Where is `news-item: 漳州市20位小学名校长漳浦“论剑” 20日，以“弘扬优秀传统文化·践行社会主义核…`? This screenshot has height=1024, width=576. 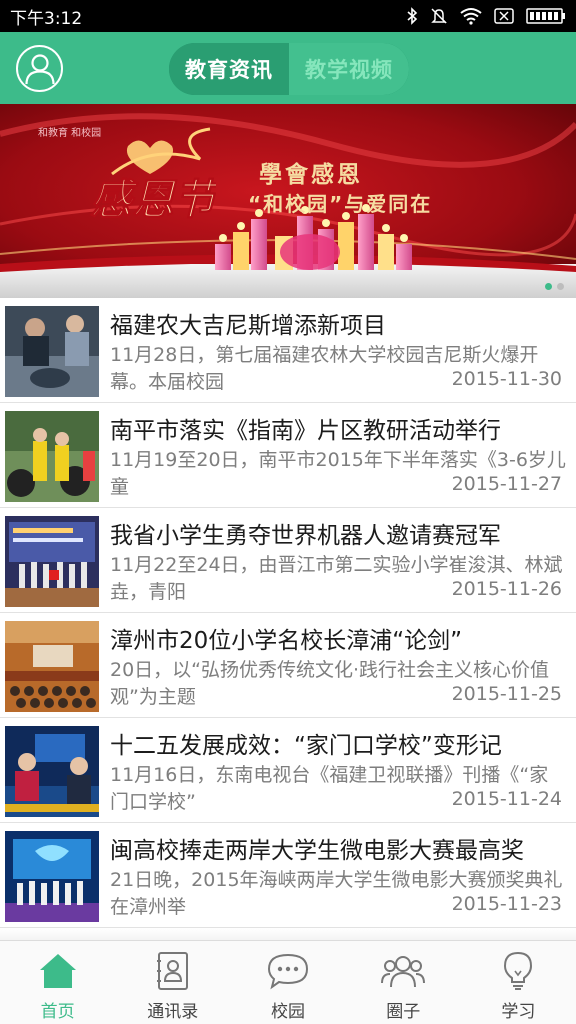
news-item: 漳州市20位小学名校长漳浦“论剑” 20日，以“弘扬优秀传统文化·践行社会主义核… is located at coordinates (288, 665).